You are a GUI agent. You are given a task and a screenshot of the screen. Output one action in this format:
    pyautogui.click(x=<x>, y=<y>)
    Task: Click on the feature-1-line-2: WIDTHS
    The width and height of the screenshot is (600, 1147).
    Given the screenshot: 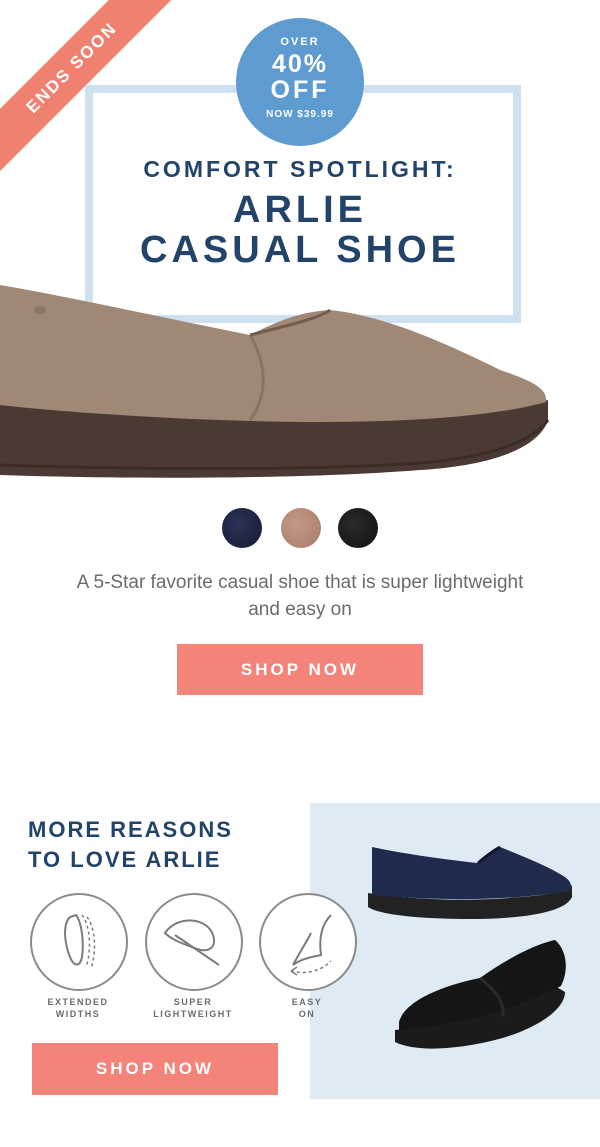 What is the action you would take?
    pyautogui.click(x=78, y=1014)
    